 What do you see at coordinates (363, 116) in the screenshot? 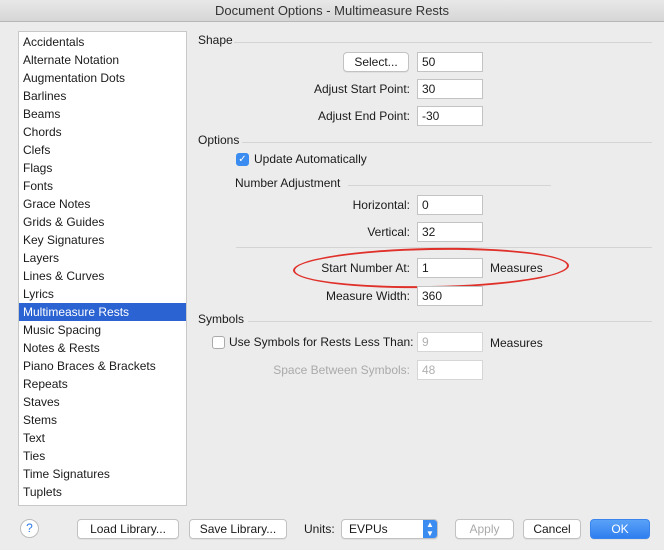
I see `adjust-end-label: Adjust End Point:` at bounding box center [363, 116].